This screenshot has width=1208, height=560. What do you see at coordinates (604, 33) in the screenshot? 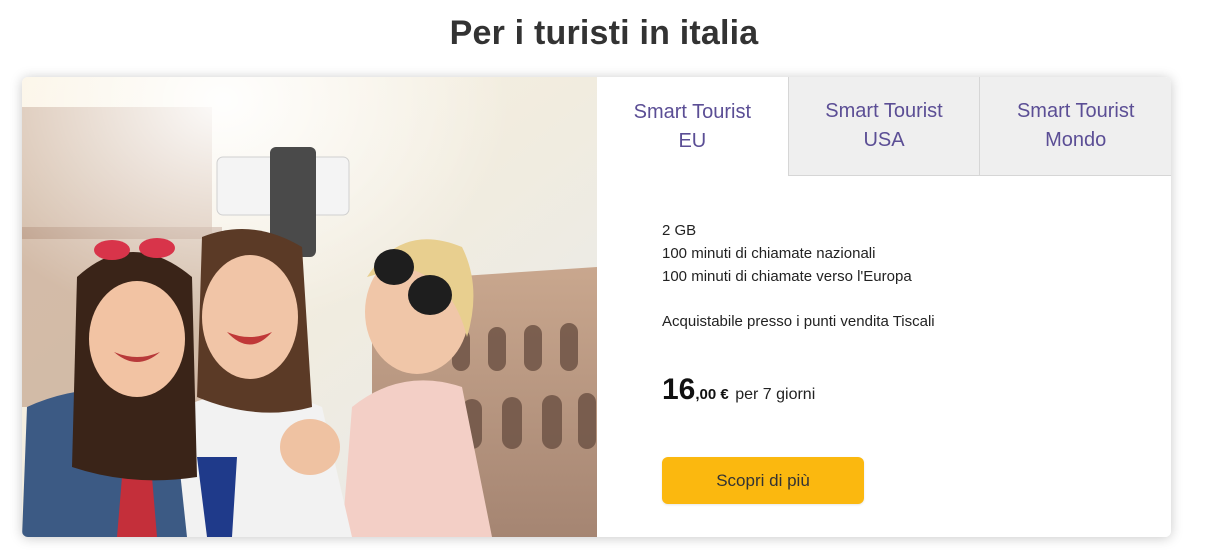
I see `page-title: Per i turisti in italia` at bounding box center [604, 33].